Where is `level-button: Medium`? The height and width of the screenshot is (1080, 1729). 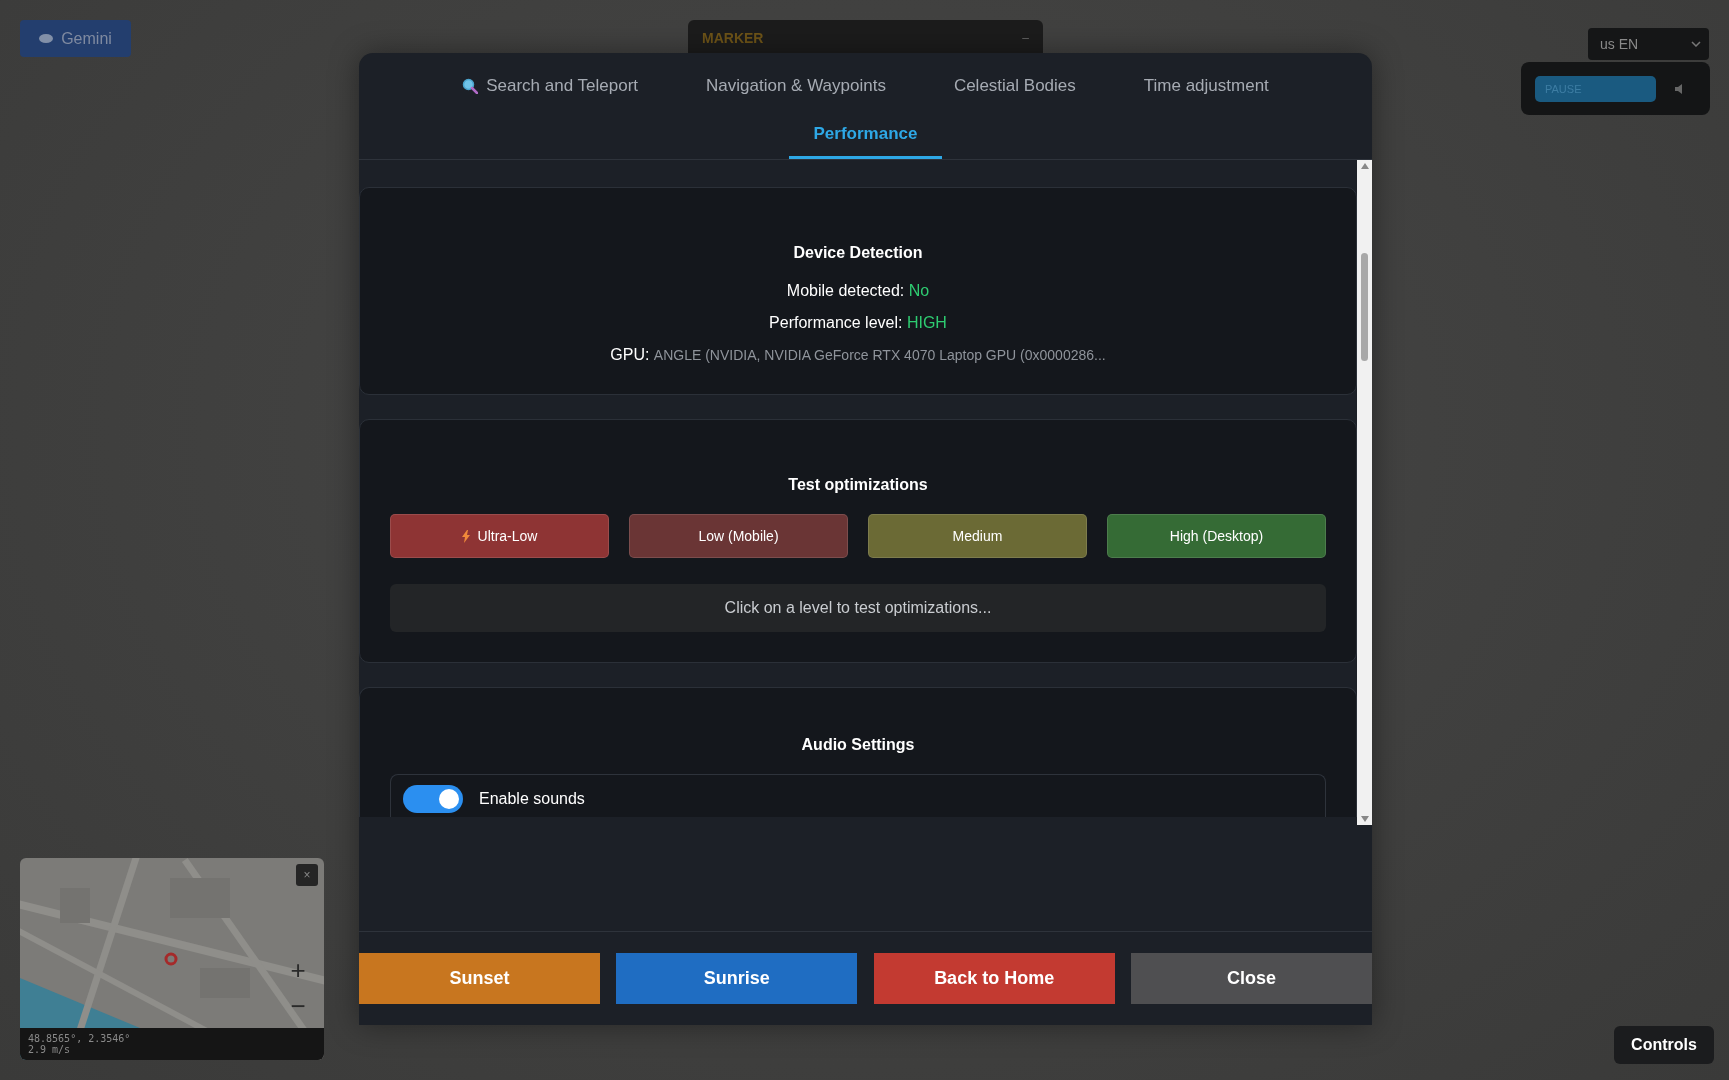
level-button: Medium is located at coordinates (977, 536).